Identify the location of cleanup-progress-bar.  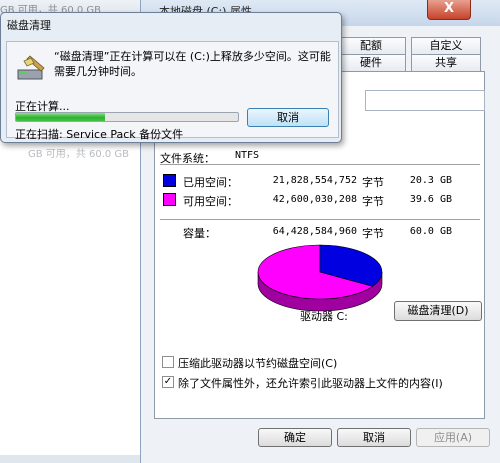
(127, 117).